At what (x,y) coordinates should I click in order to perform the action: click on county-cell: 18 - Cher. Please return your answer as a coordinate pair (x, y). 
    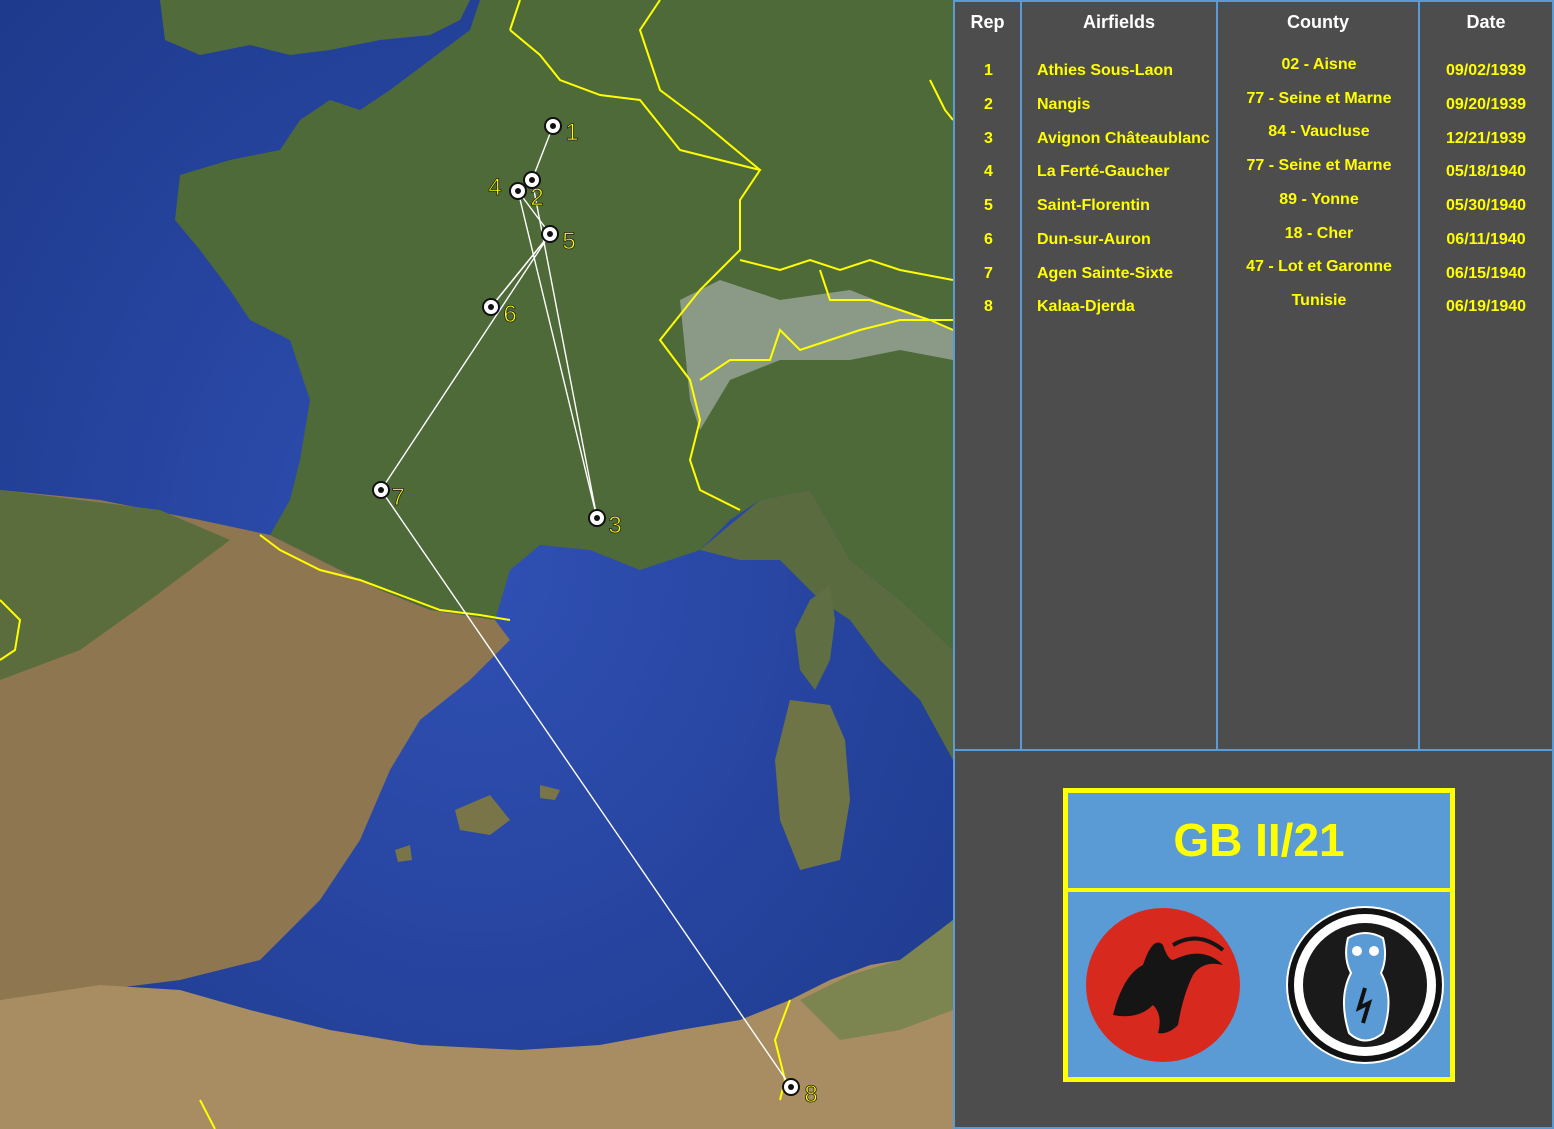
    Looking at the image, I should click on (1319, 233).